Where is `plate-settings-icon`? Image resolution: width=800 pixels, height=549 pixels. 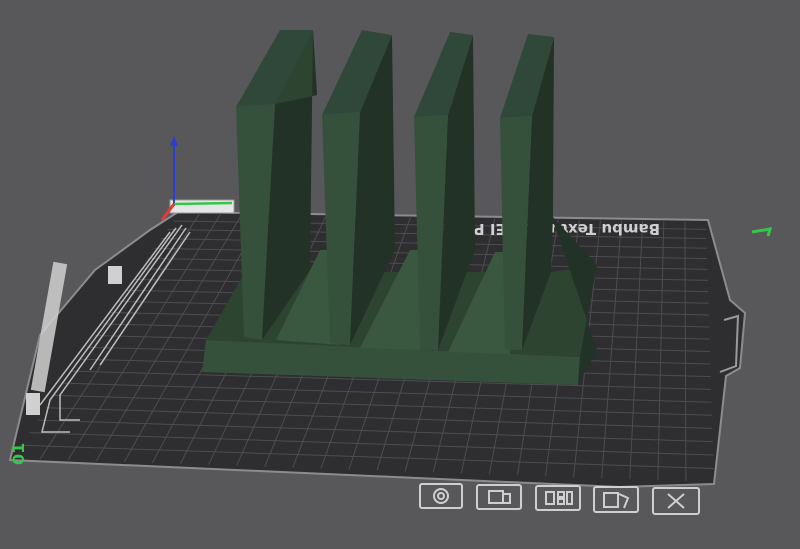 plate-settings-icon is located at coordinates (616, 500).